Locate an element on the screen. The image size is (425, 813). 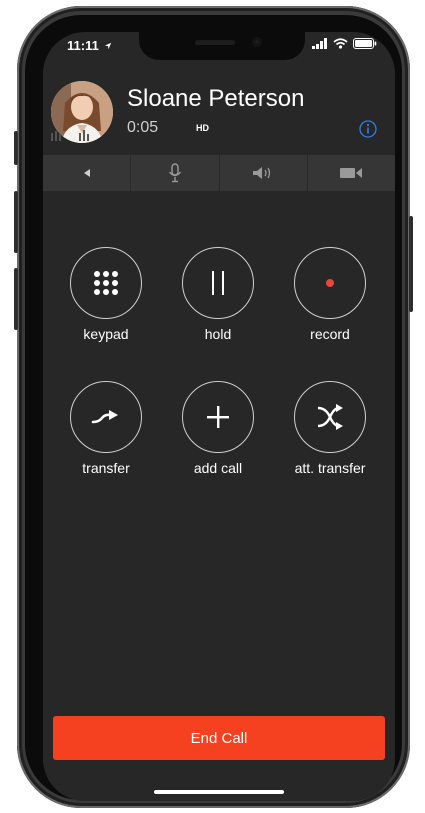
microphone-icon is located at coordinates (174, 173).